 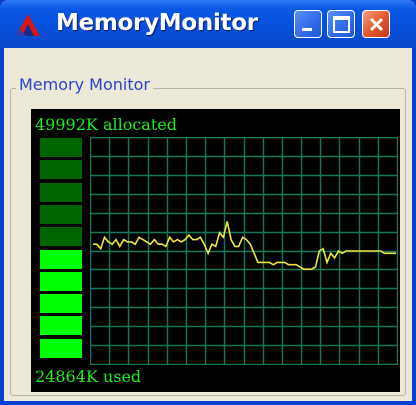 I want to click on maximize-button, so click(x=341, y=24).